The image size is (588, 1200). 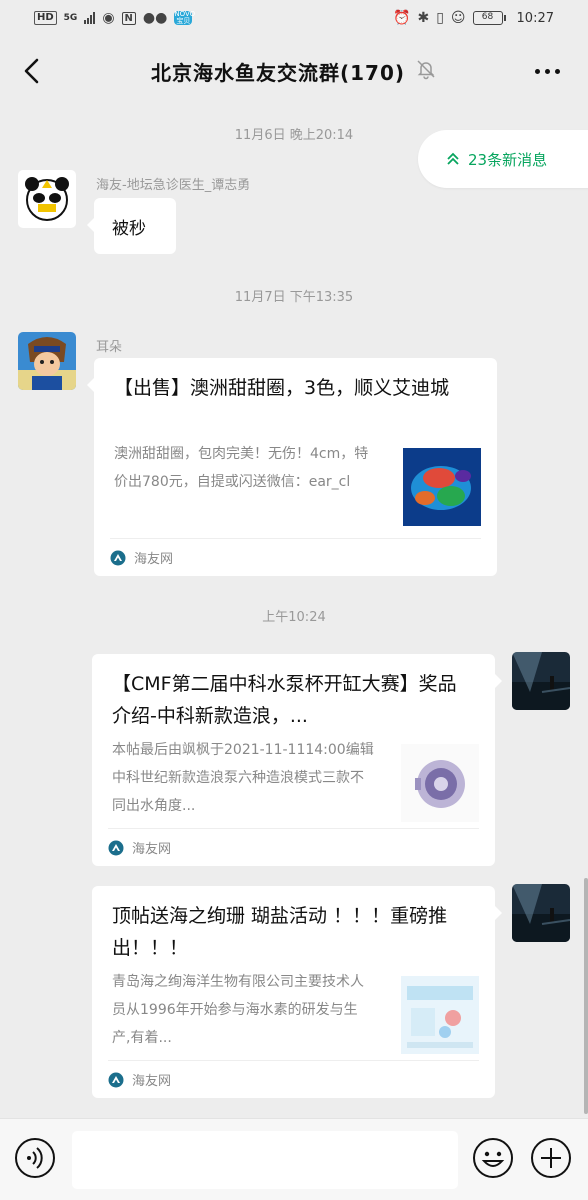 What do you see at coordinates (453, 158) in the screenshot?
I see `double-chevron-up-icon` at bounding box center [453, 158].